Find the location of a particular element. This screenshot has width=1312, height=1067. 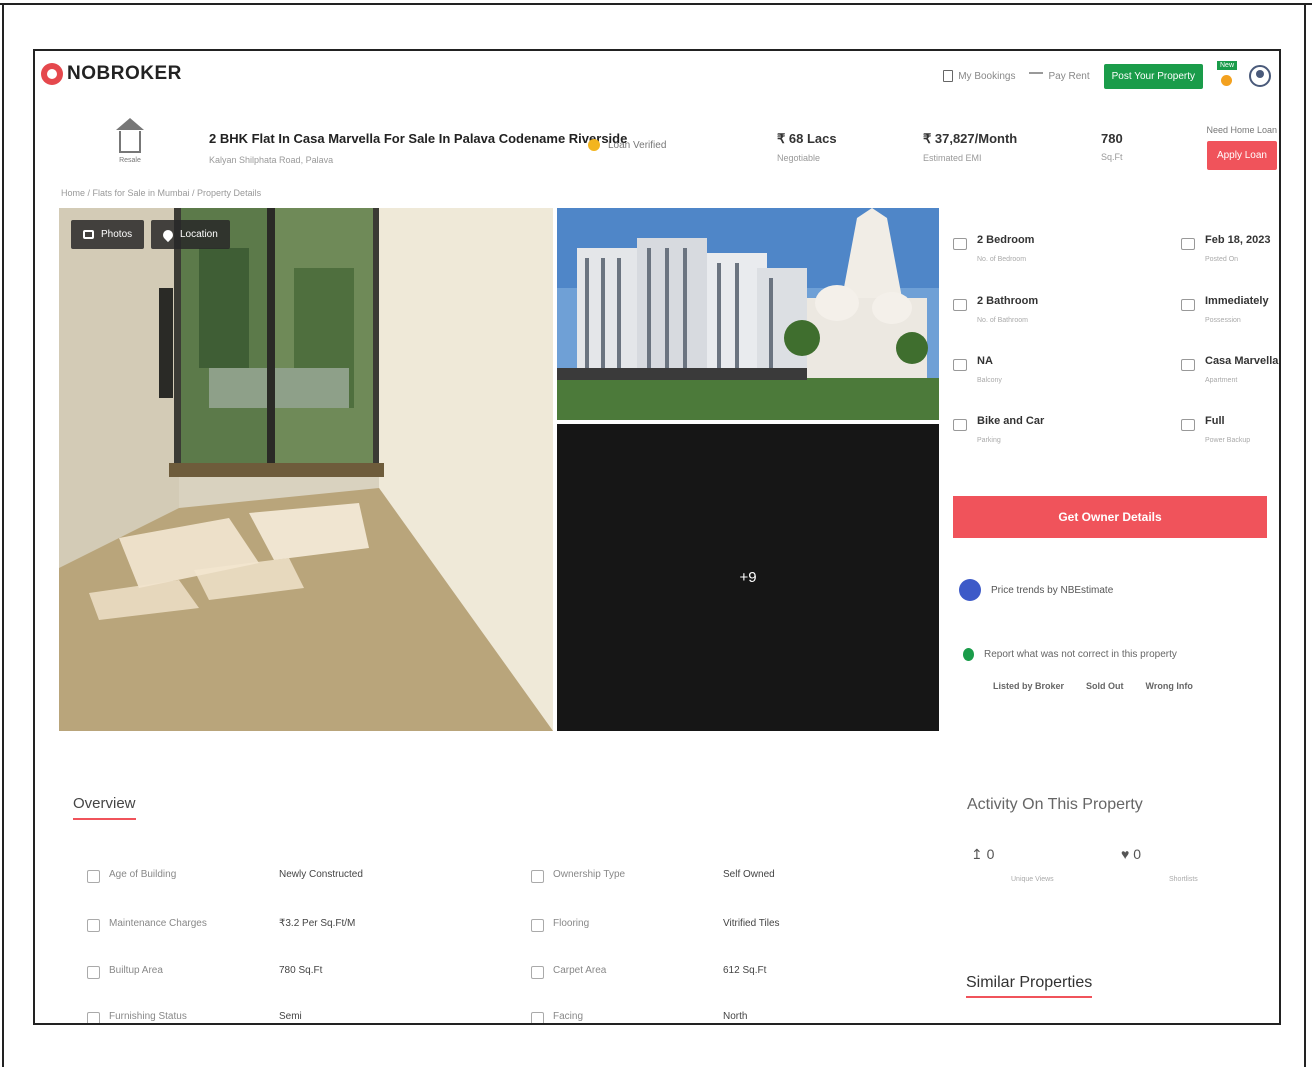

detail-value: Full is located at coordinates (1215, 421).